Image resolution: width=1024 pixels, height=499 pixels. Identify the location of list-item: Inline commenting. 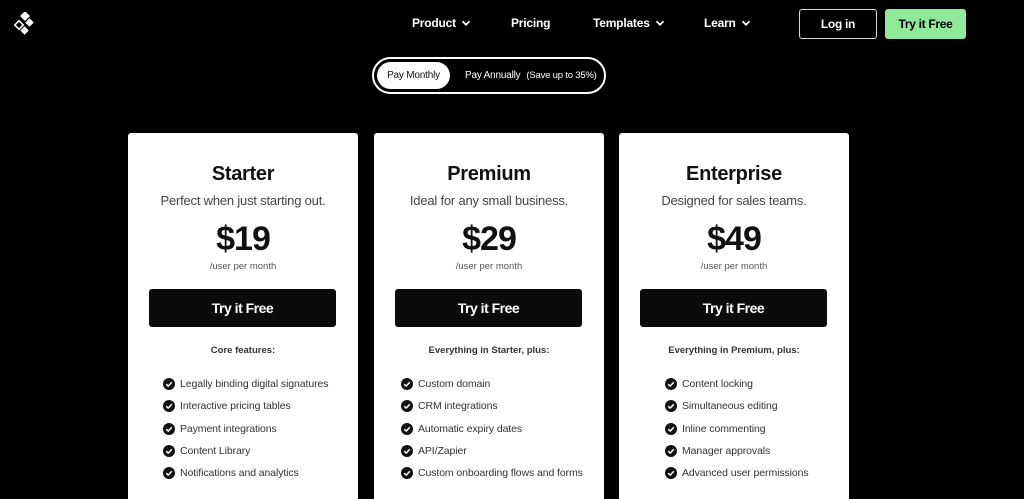
(736, 429).